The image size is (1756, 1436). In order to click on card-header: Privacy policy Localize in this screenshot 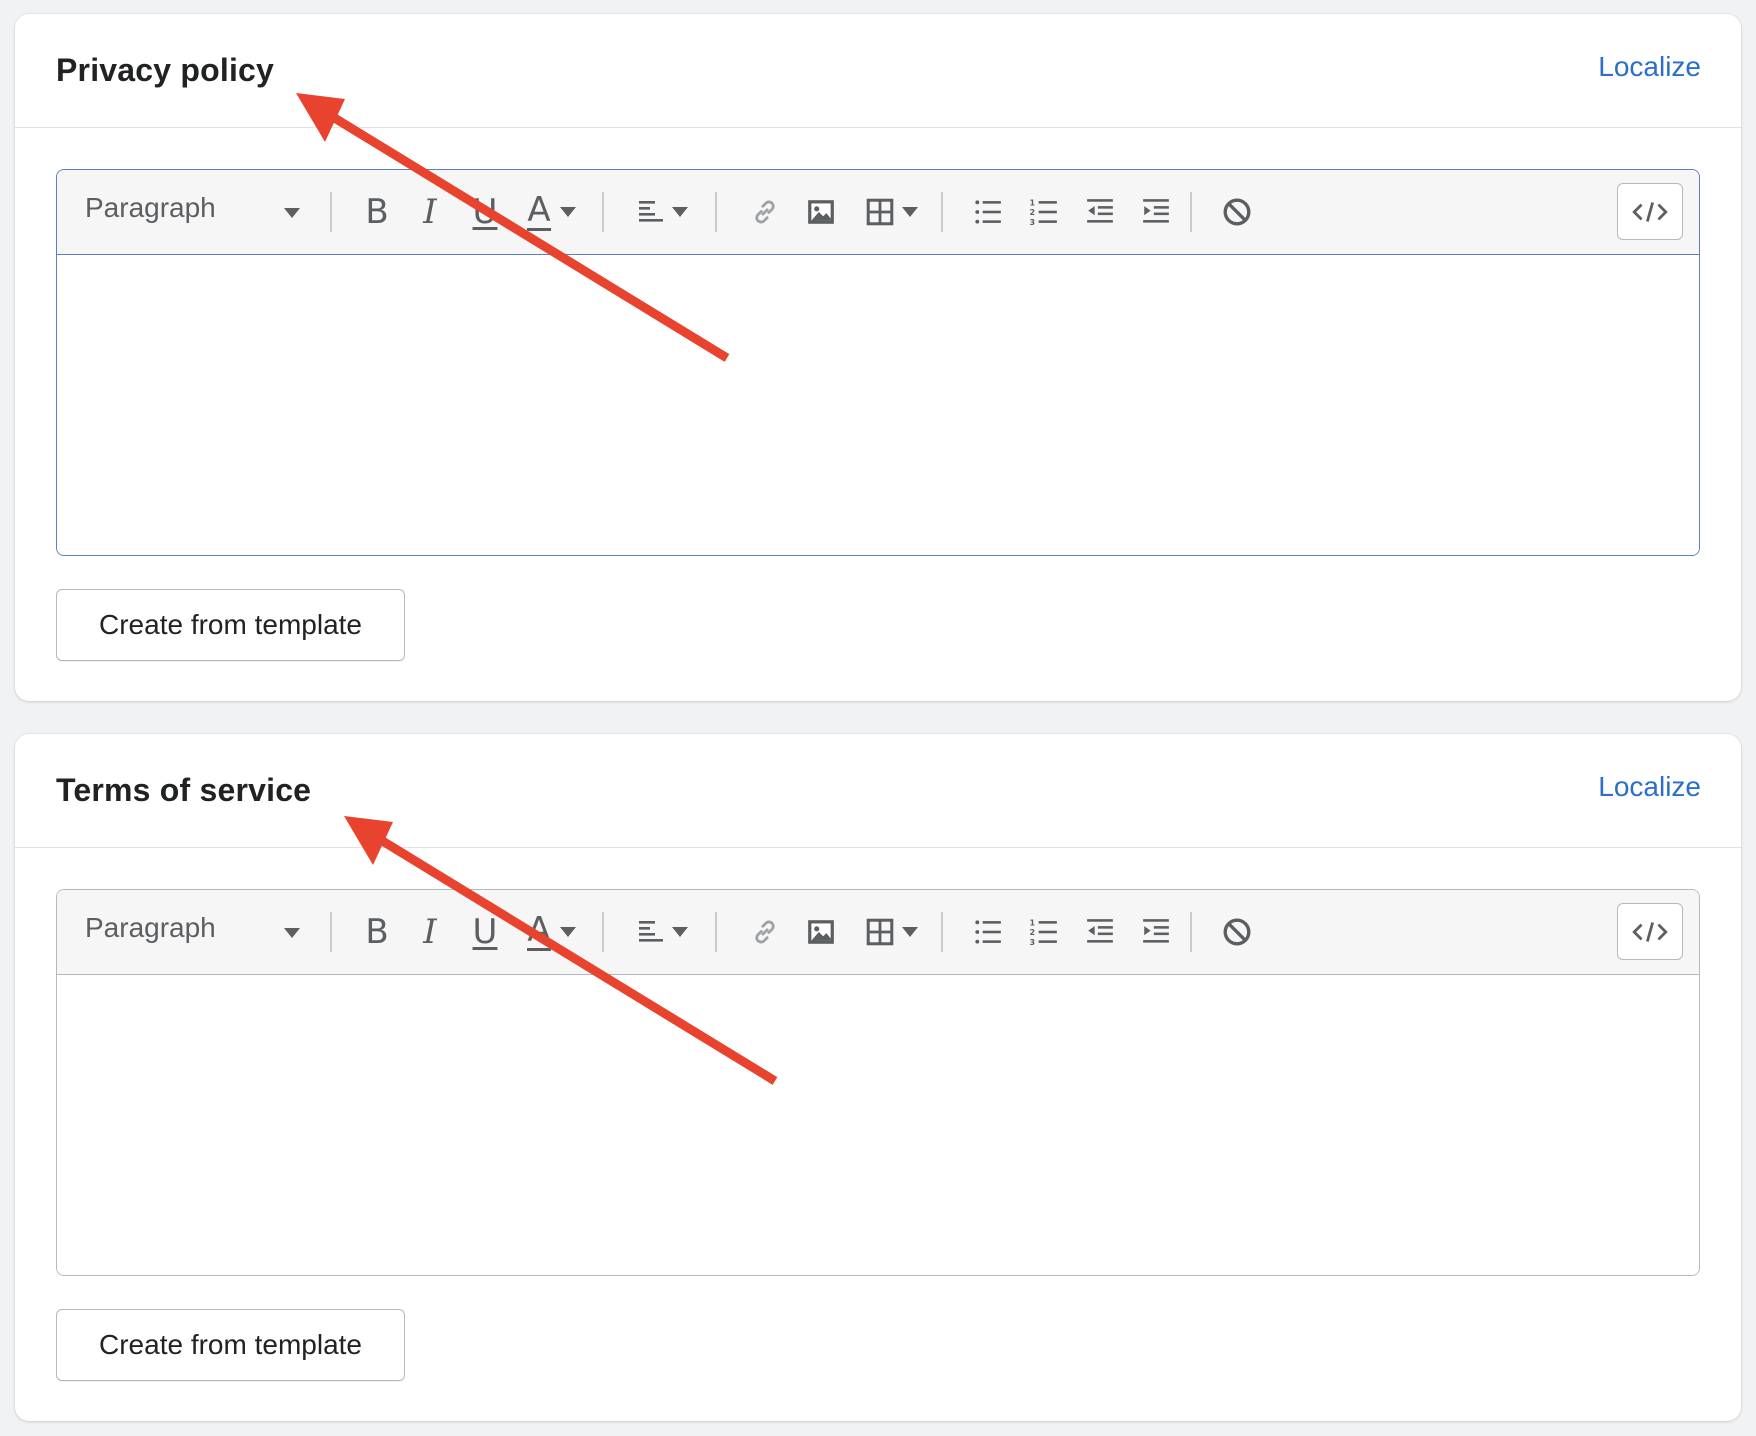, I will do `click(878, 71)`.